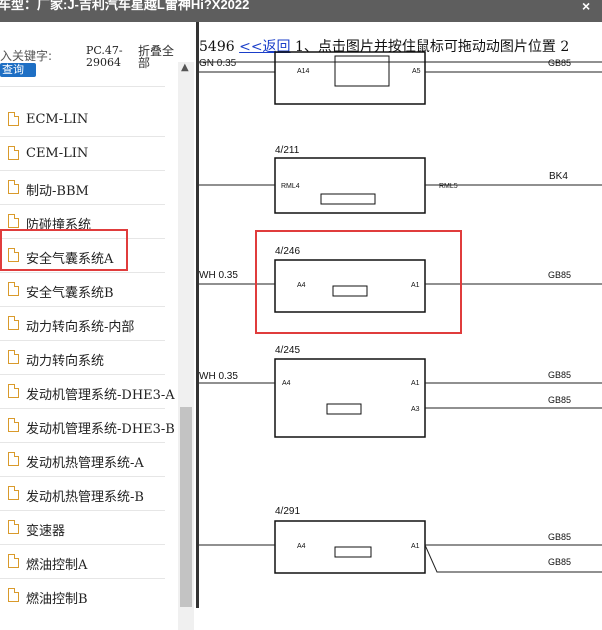 The width and height of the screenshot is (602, 630). I want to click on collapse-all-link: 折叠全部, so click(158, 57).